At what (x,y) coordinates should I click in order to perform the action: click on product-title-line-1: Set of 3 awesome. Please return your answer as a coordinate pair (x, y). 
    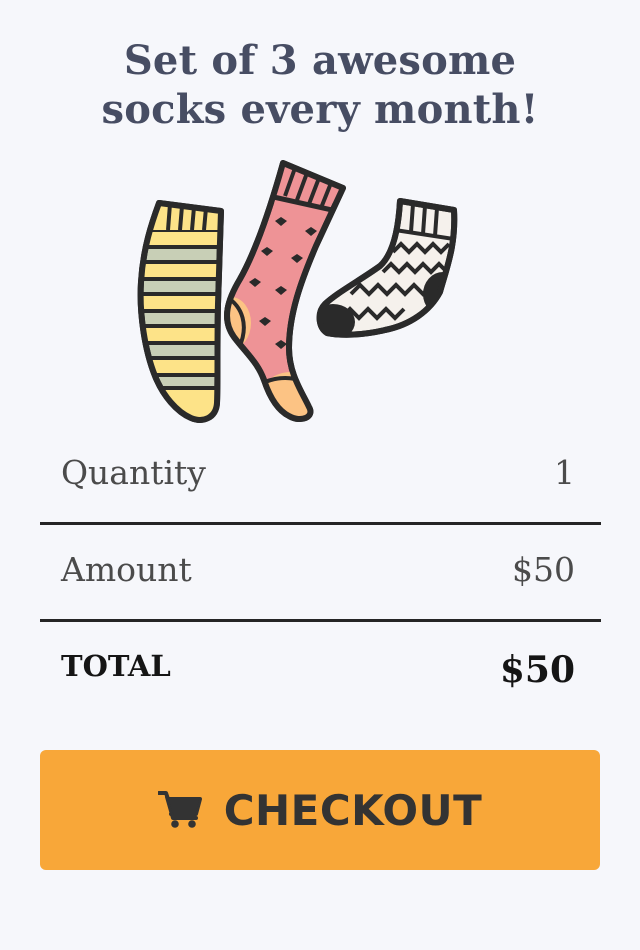
    Looking at the image, I should click on (320, 60).